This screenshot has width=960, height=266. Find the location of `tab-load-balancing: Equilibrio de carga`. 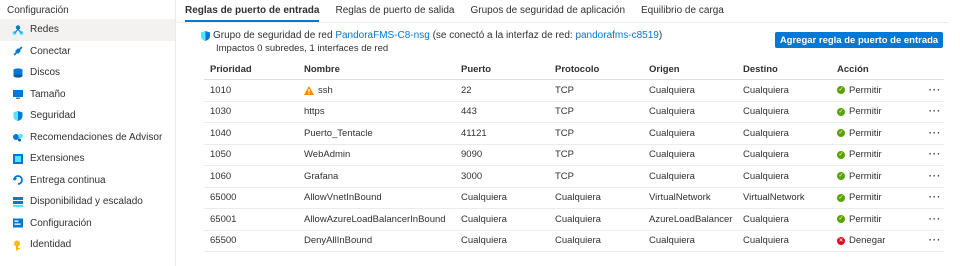

tab-load-balancing: Equilibrio de carga is located at coordinates (682, 11).